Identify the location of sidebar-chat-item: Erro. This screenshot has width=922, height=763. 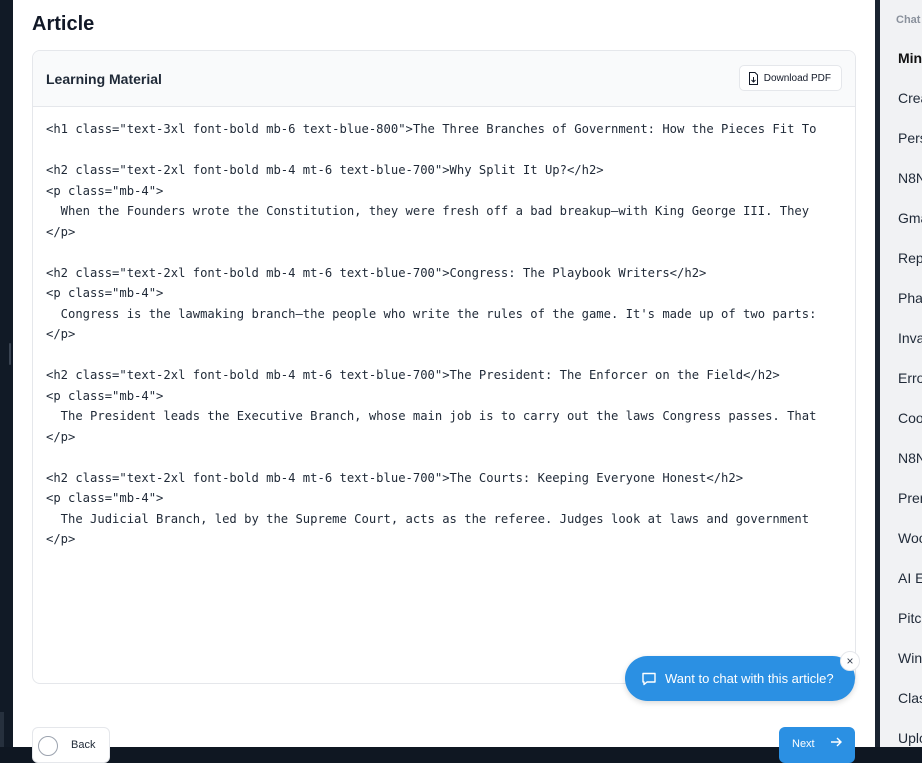
(910, 378).